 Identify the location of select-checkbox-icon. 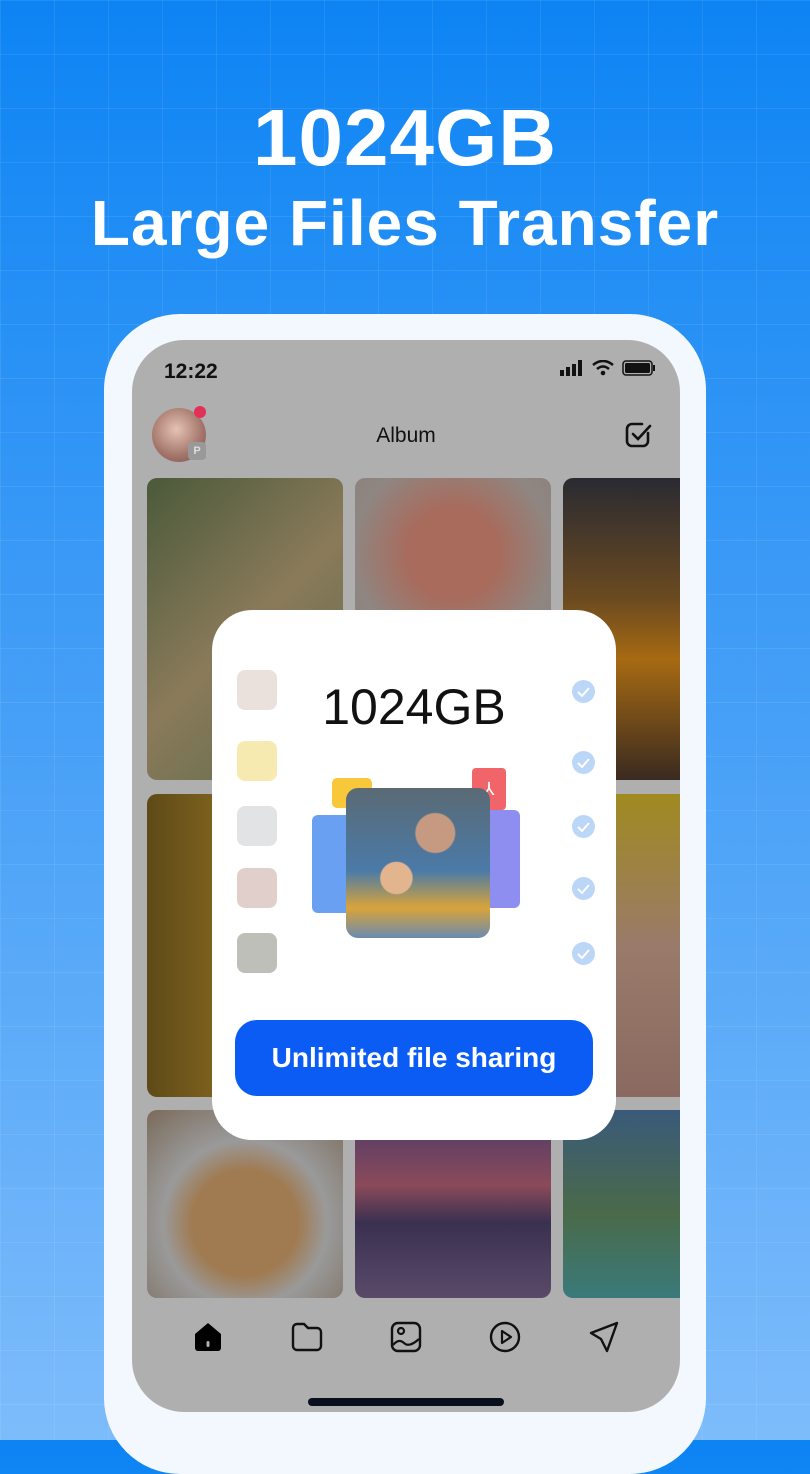
(639, 435).